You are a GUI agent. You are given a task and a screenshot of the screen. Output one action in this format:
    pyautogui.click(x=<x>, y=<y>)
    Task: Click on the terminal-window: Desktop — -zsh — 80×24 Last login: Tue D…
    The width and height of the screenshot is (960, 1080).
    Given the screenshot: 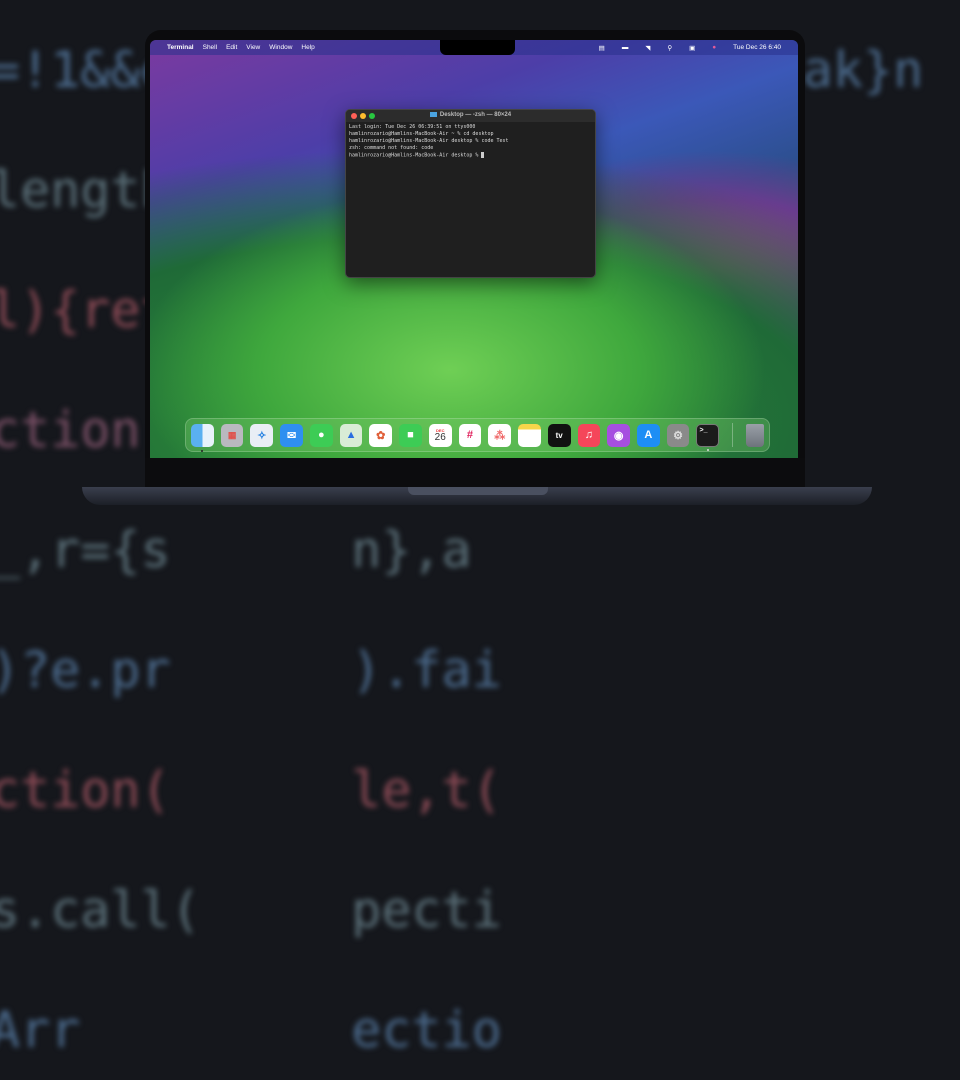 What is the action you would take?
    pyautogui.click(x=470, y=193)
    